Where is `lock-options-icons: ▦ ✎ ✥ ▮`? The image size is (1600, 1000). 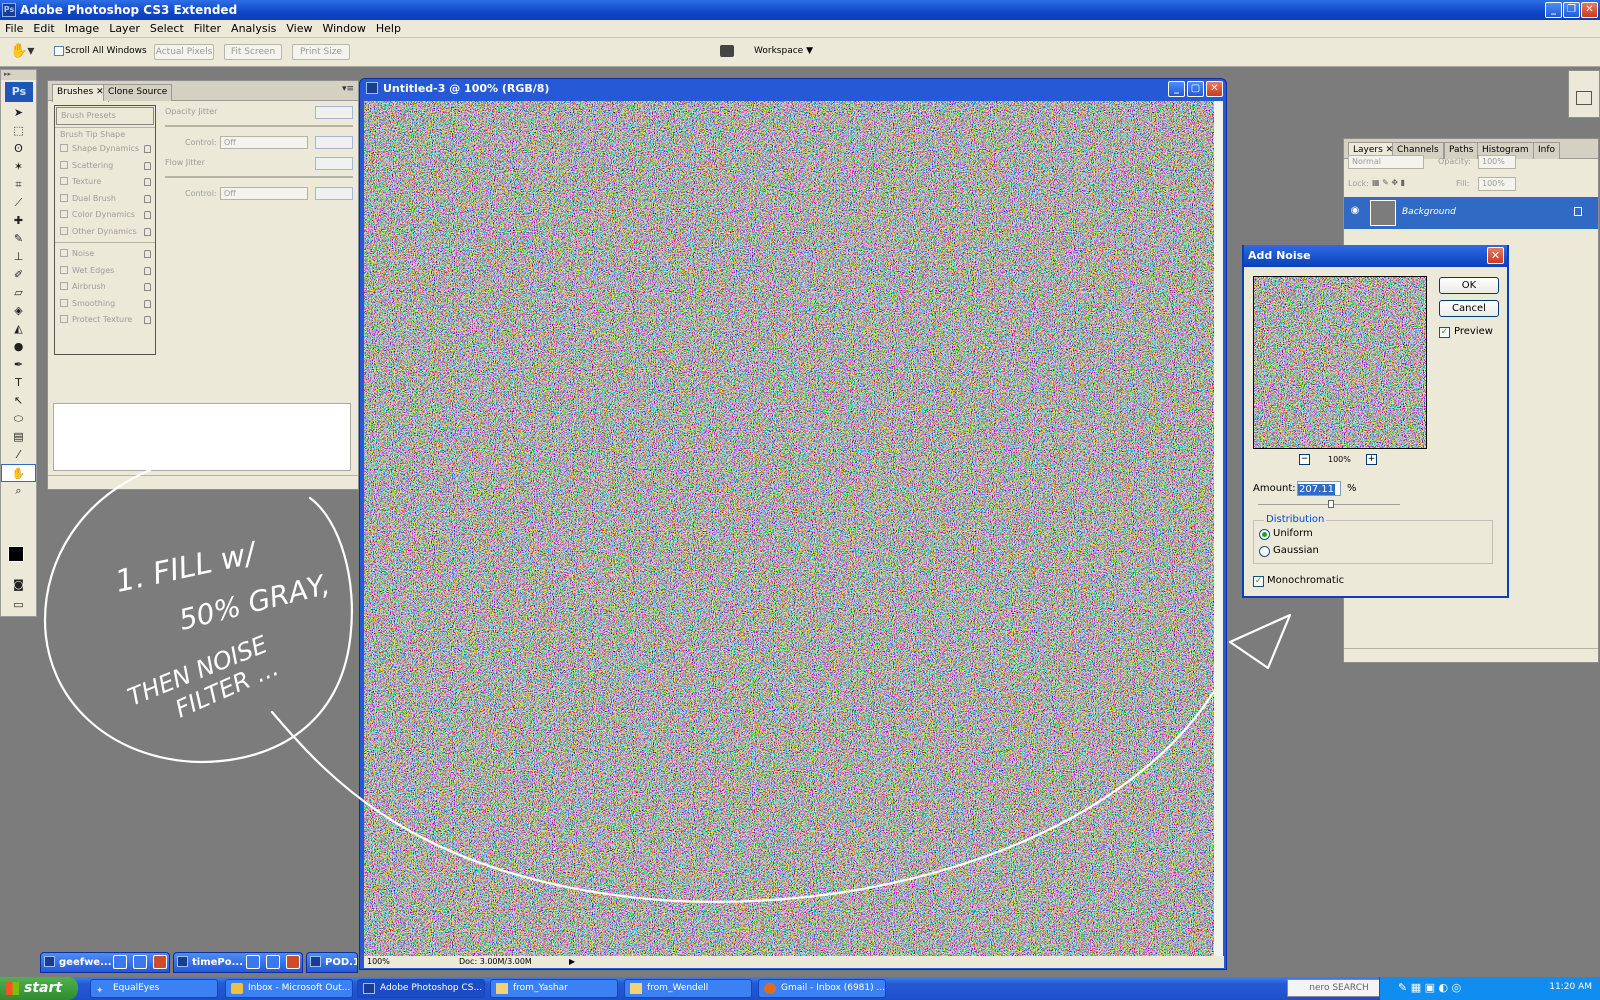
lock-options-icons: ▦ ✎ ✥ ▮ is located at coordinates (1388, 182).